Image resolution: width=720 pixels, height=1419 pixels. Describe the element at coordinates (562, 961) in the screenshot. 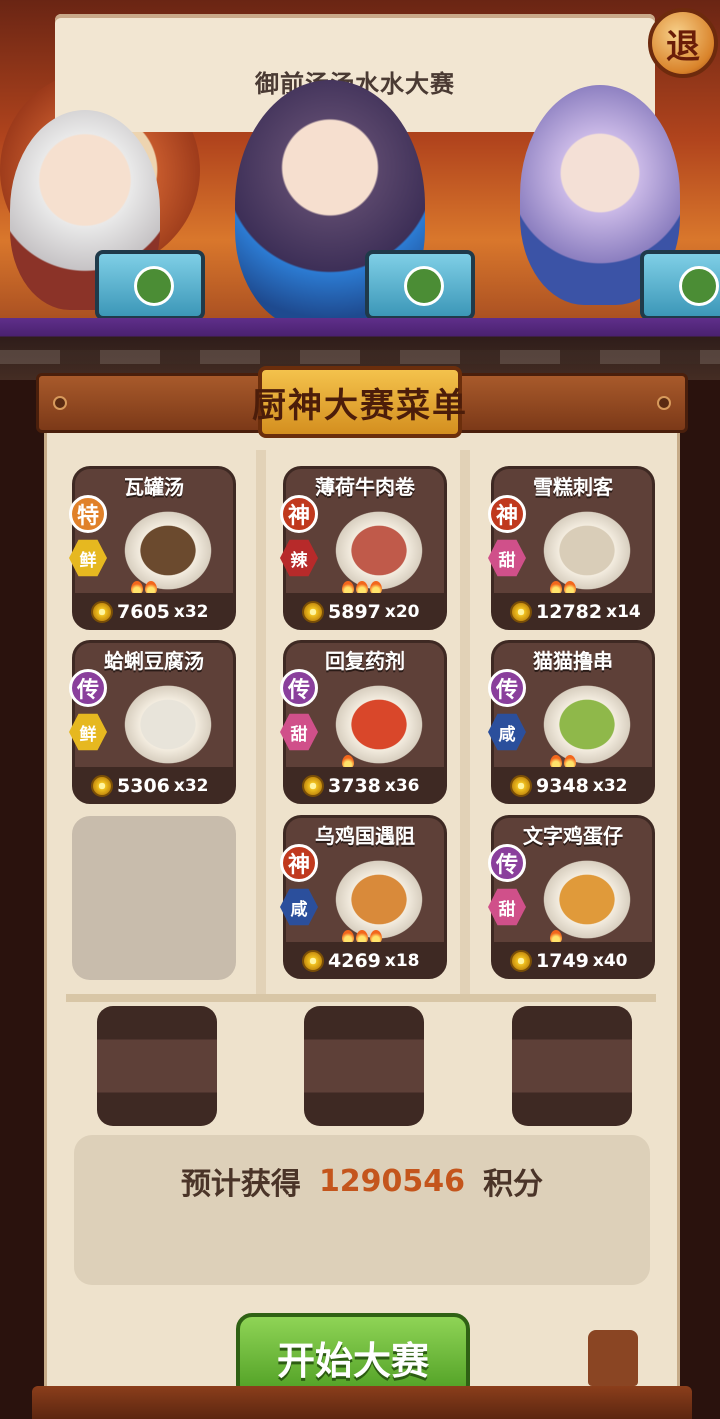

I see `dish-price: 1749` at that location.